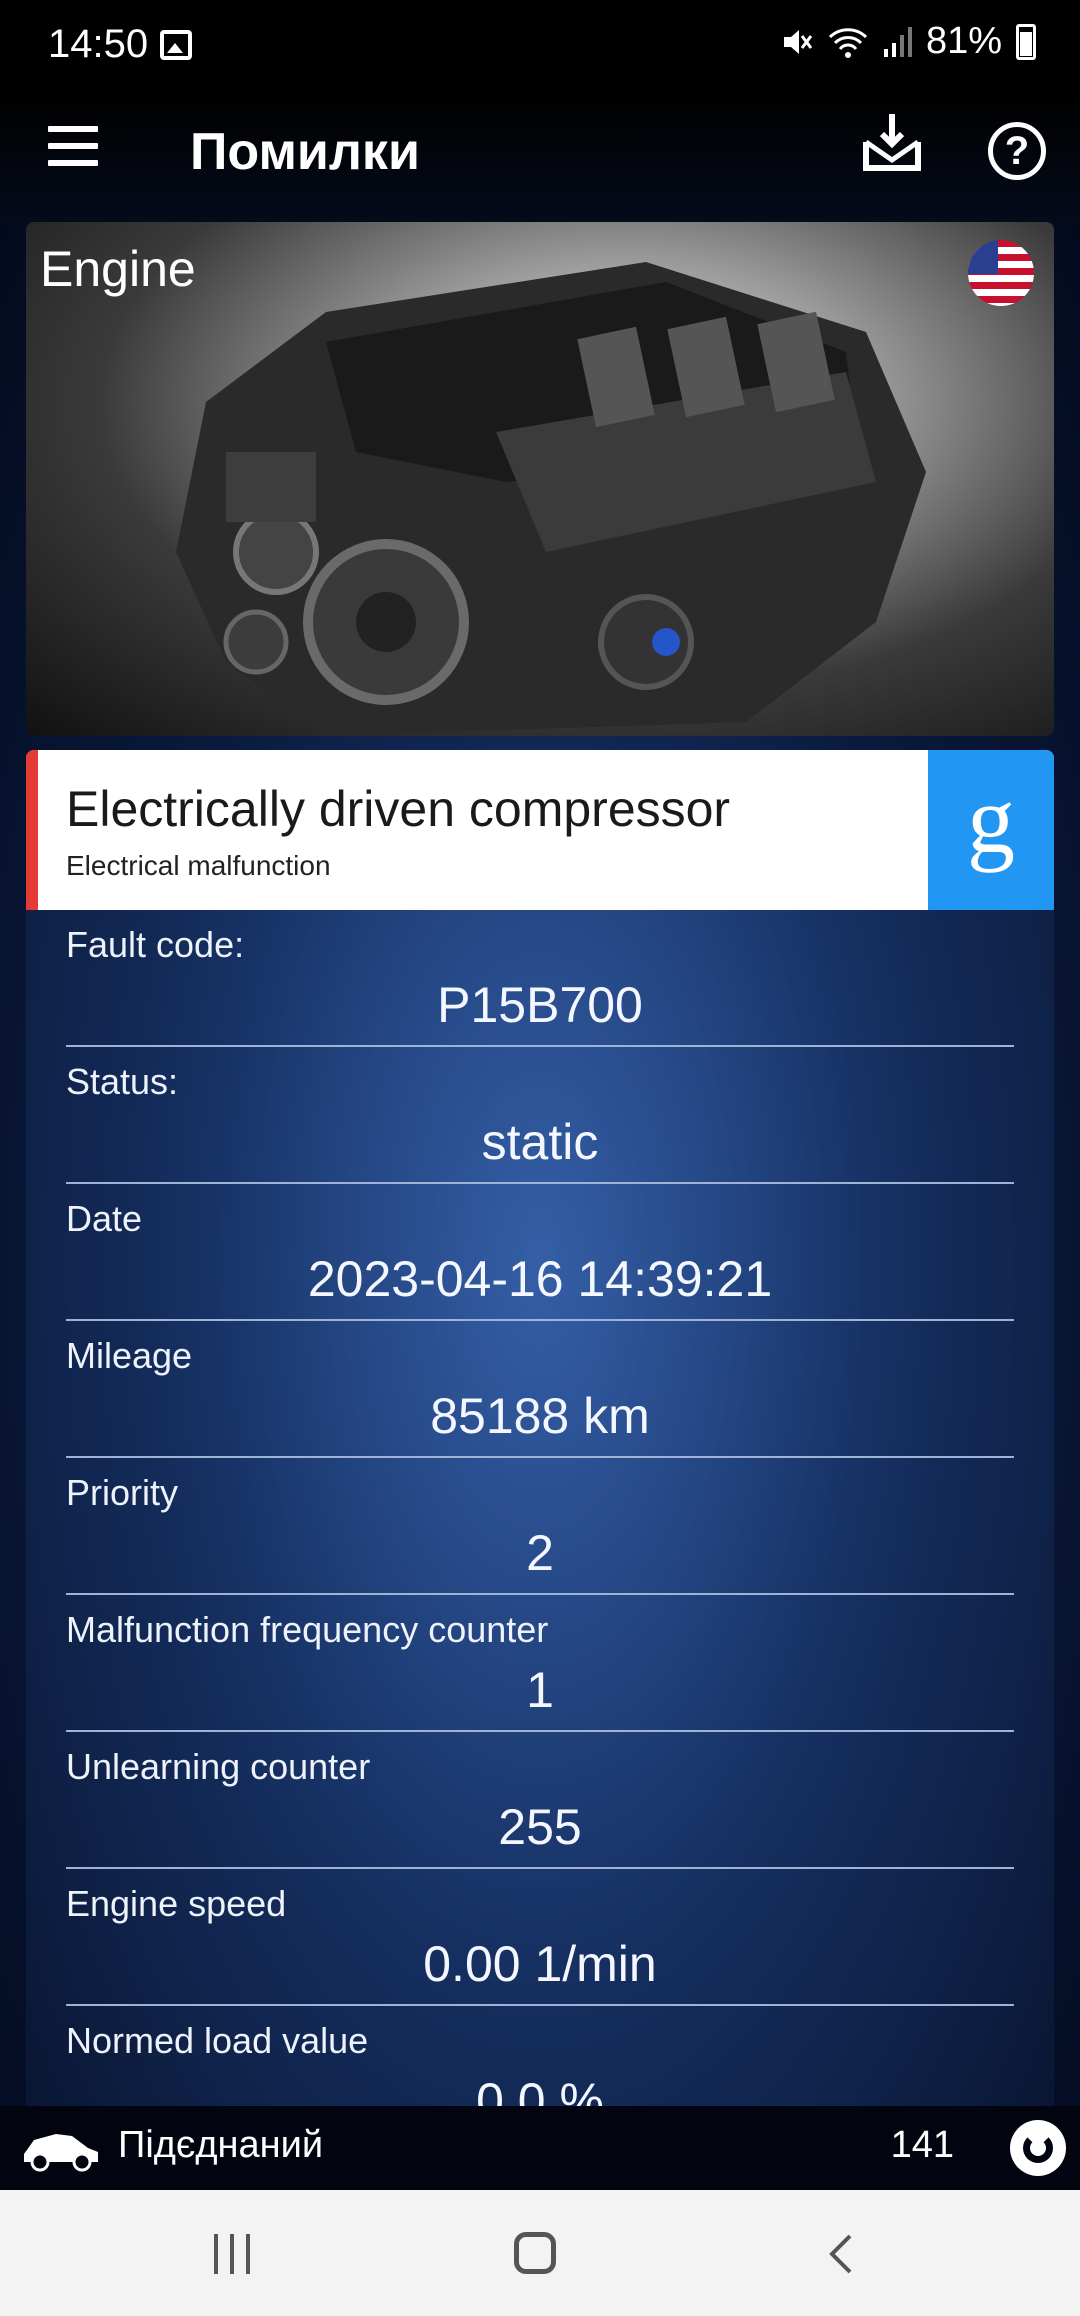 The width and height of the screenshot is (1080, 2316). I want to click on detail-row-priority: Priority 2, so click(540, 1526).